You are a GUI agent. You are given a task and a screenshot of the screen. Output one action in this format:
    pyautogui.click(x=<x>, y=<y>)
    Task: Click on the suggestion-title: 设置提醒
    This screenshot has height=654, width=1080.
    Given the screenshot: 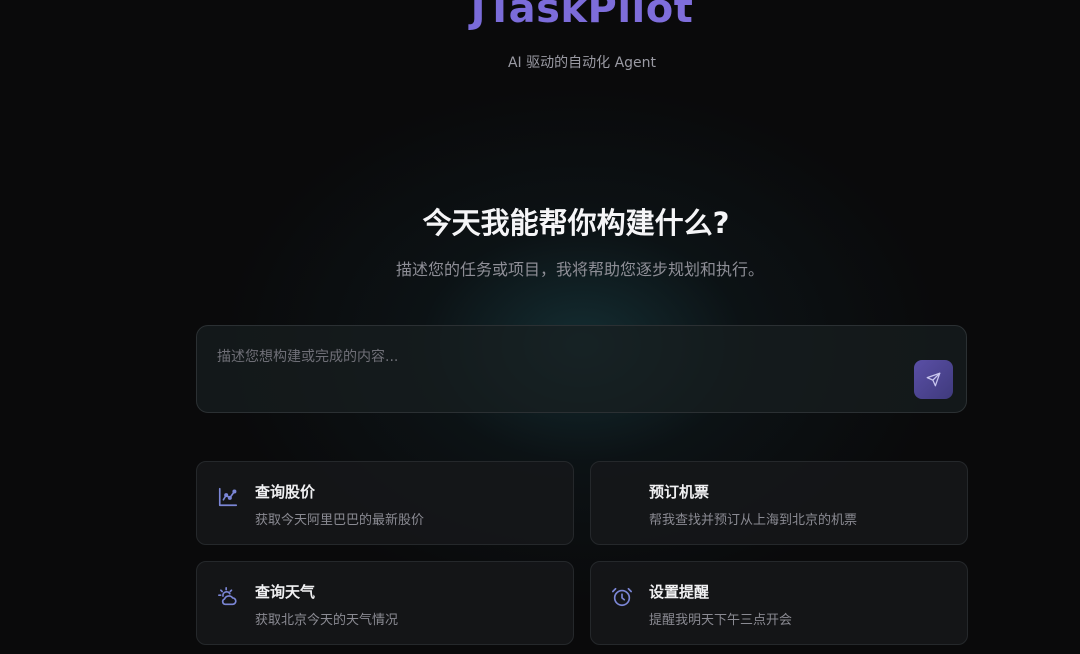 What is the action you would take?
    pyautogui.click(x=679, y=592)
    